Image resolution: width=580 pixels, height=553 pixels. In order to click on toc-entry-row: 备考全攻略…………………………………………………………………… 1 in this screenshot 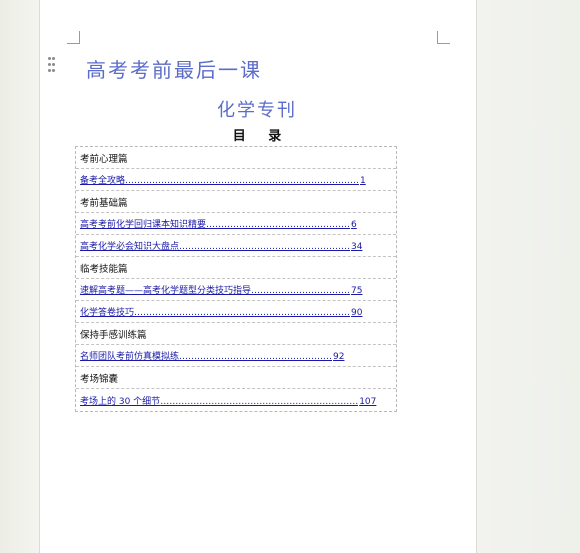, I will do `click(236, 180)`.